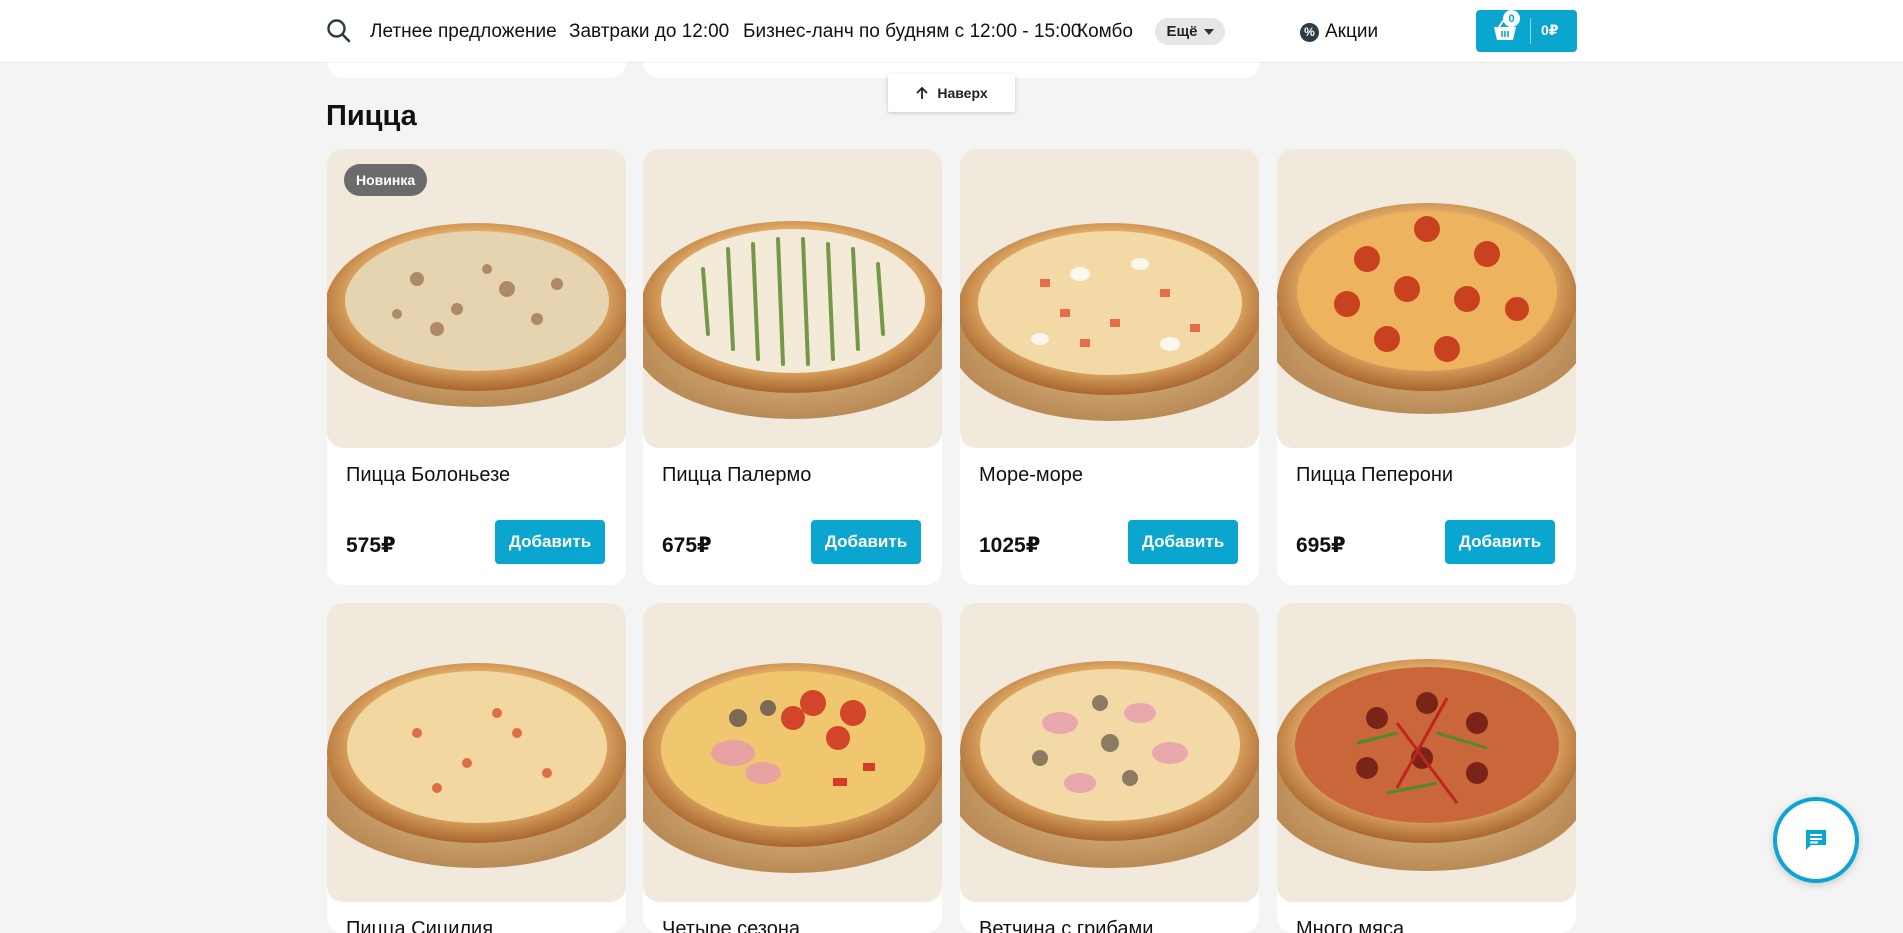 The width and height of the screenshot is (1903, 933). I want to click on back-to-top-label: Наверх, so click(962, 93).